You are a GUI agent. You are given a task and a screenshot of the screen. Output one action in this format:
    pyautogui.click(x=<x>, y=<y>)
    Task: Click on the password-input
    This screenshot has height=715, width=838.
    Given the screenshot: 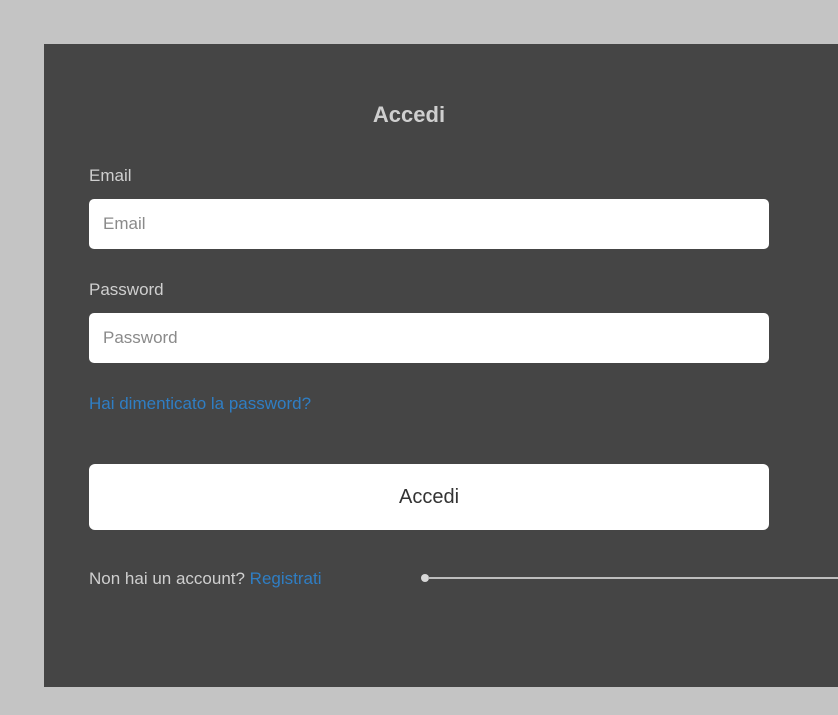 What is the action you would take?
    pyautogui.click(x=429, y=338)
    